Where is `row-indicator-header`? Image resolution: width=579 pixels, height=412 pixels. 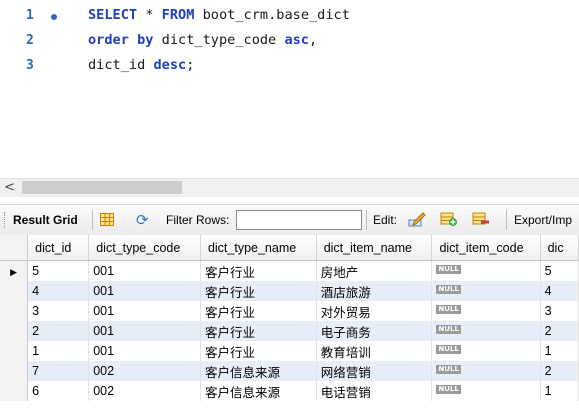 row-indicator-header is located at coordinates (14, 248).